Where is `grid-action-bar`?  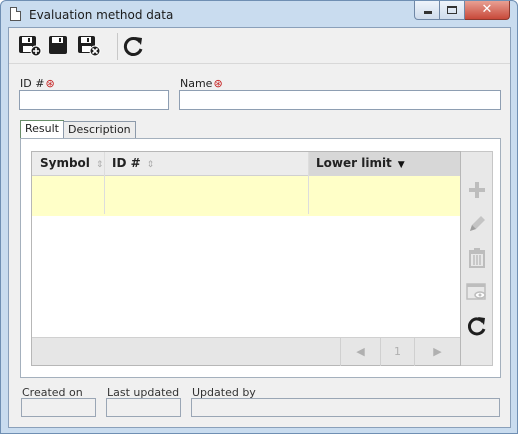
grid-action-bar is located at coordinates (477, 258).